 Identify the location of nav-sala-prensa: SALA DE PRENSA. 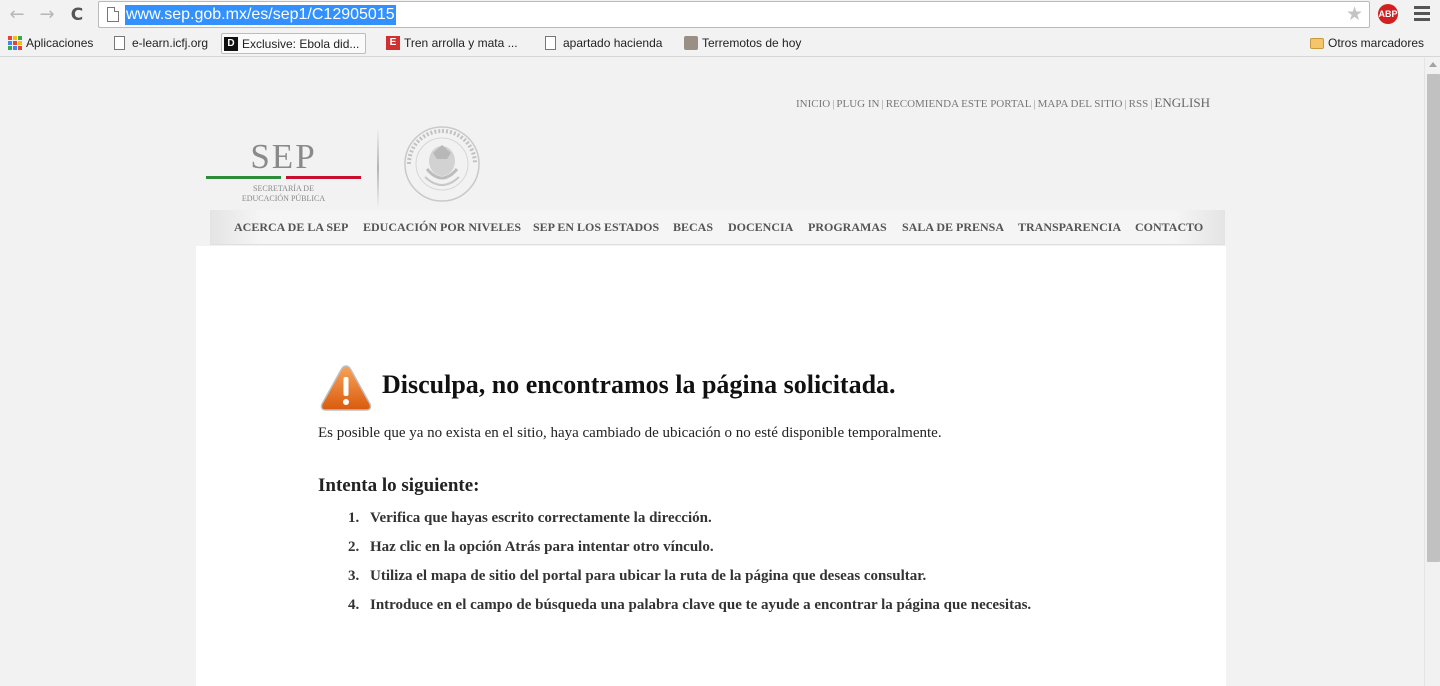
(953, 227).